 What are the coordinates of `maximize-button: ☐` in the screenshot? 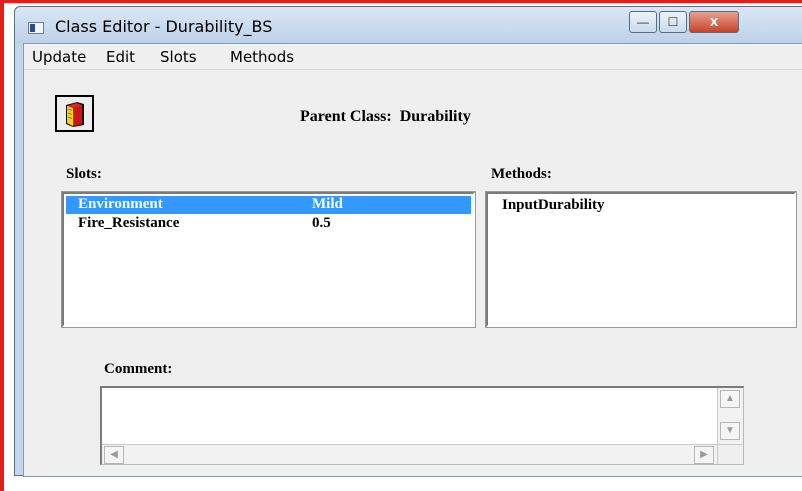 It's located at (673, 22).